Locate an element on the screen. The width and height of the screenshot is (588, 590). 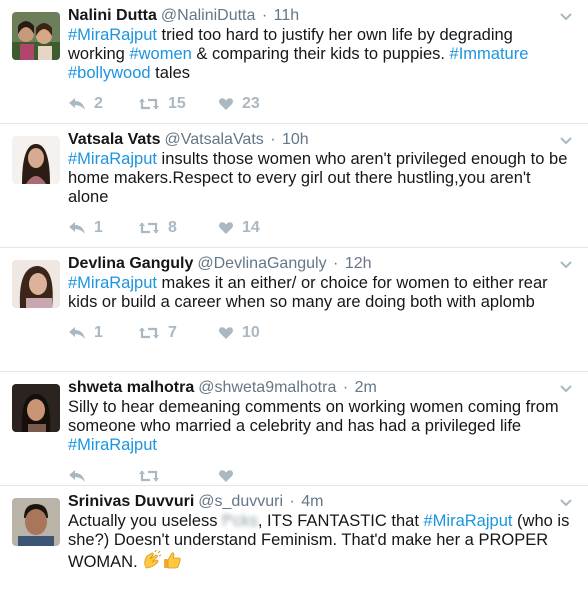
display-name: Srinivas Duvvuri is located at coordinates (131, 501).